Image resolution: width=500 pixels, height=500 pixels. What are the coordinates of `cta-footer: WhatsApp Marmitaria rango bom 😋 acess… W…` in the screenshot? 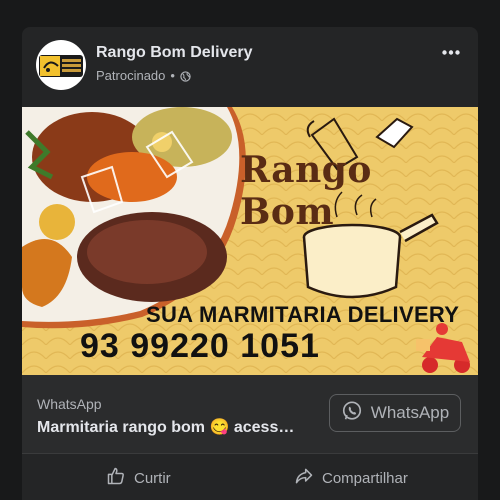 It's located at (250, 414).